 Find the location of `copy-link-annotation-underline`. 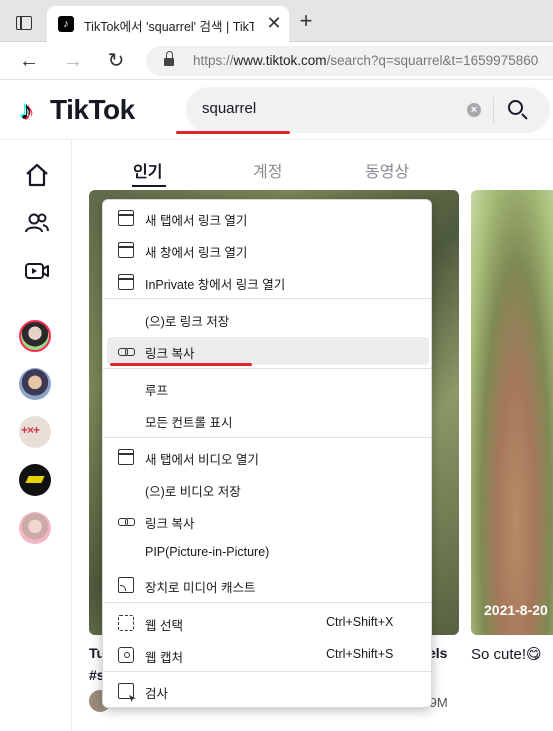

copy-link-annotation-underline is located at coordinates (181, 364).